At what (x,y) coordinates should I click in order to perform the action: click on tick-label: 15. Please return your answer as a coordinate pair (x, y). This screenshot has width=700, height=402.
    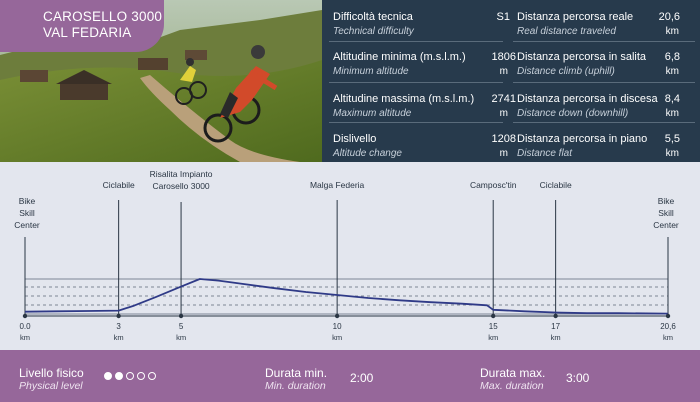
    Looking at the image, I should click on (493, 326).